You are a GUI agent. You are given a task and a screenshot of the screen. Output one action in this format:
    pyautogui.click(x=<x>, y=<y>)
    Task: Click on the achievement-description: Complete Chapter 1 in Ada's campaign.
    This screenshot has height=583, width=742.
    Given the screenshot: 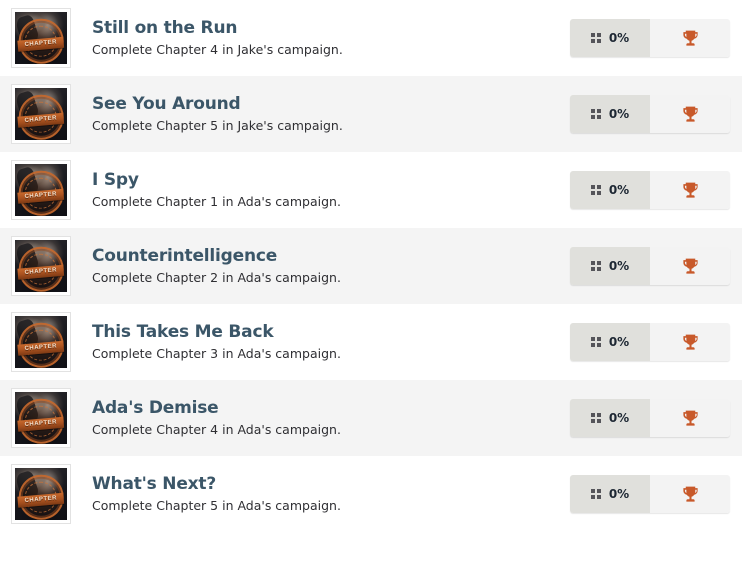 What is the action you would take?
    pyautogui.click(x=216, y=202)
    